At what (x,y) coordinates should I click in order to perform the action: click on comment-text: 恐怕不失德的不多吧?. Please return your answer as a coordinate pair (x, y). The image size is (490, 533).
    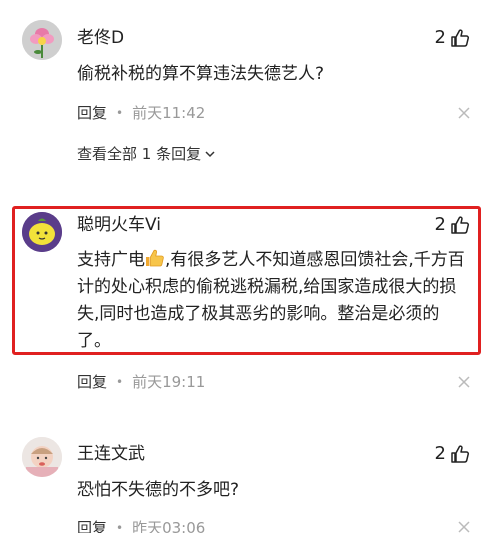
    Looking at the image, I should click on (158, 490).